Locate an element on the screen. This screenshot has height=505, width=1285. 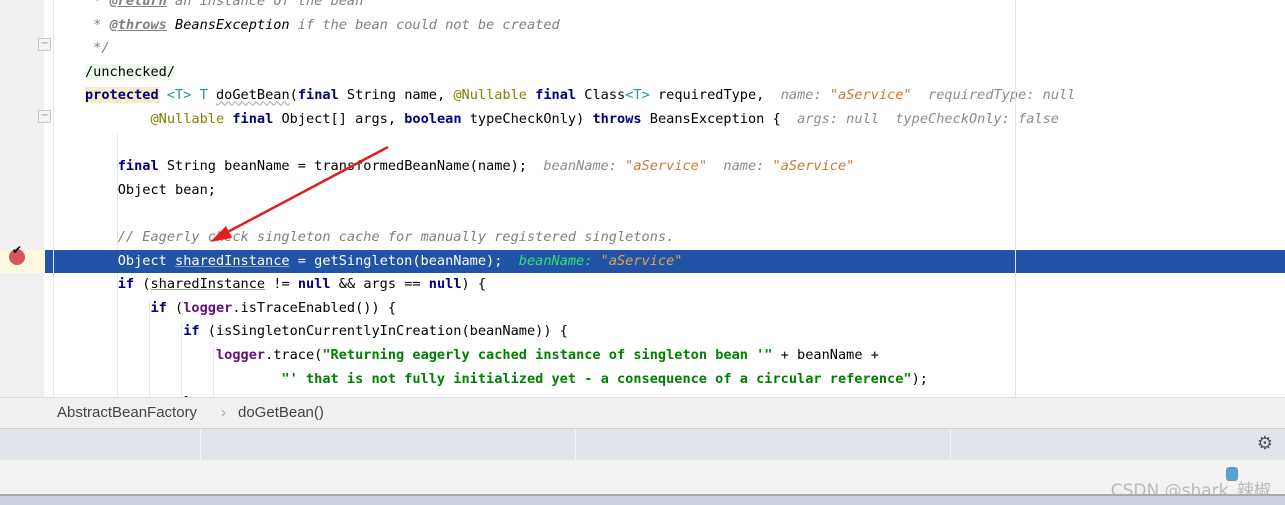
debug-panel-header: ⚙ is located at coordinates (642, 444).